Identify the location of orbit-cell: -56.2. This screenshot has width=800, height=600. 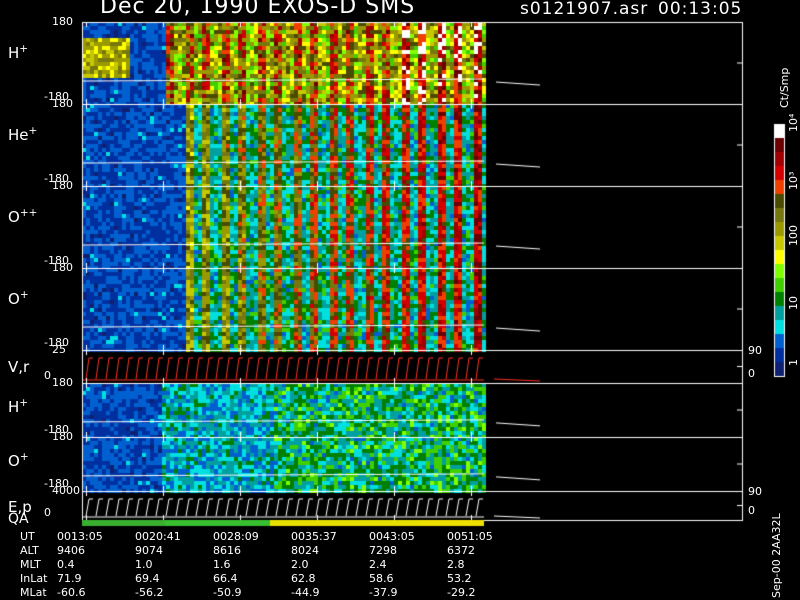
(149, 592).